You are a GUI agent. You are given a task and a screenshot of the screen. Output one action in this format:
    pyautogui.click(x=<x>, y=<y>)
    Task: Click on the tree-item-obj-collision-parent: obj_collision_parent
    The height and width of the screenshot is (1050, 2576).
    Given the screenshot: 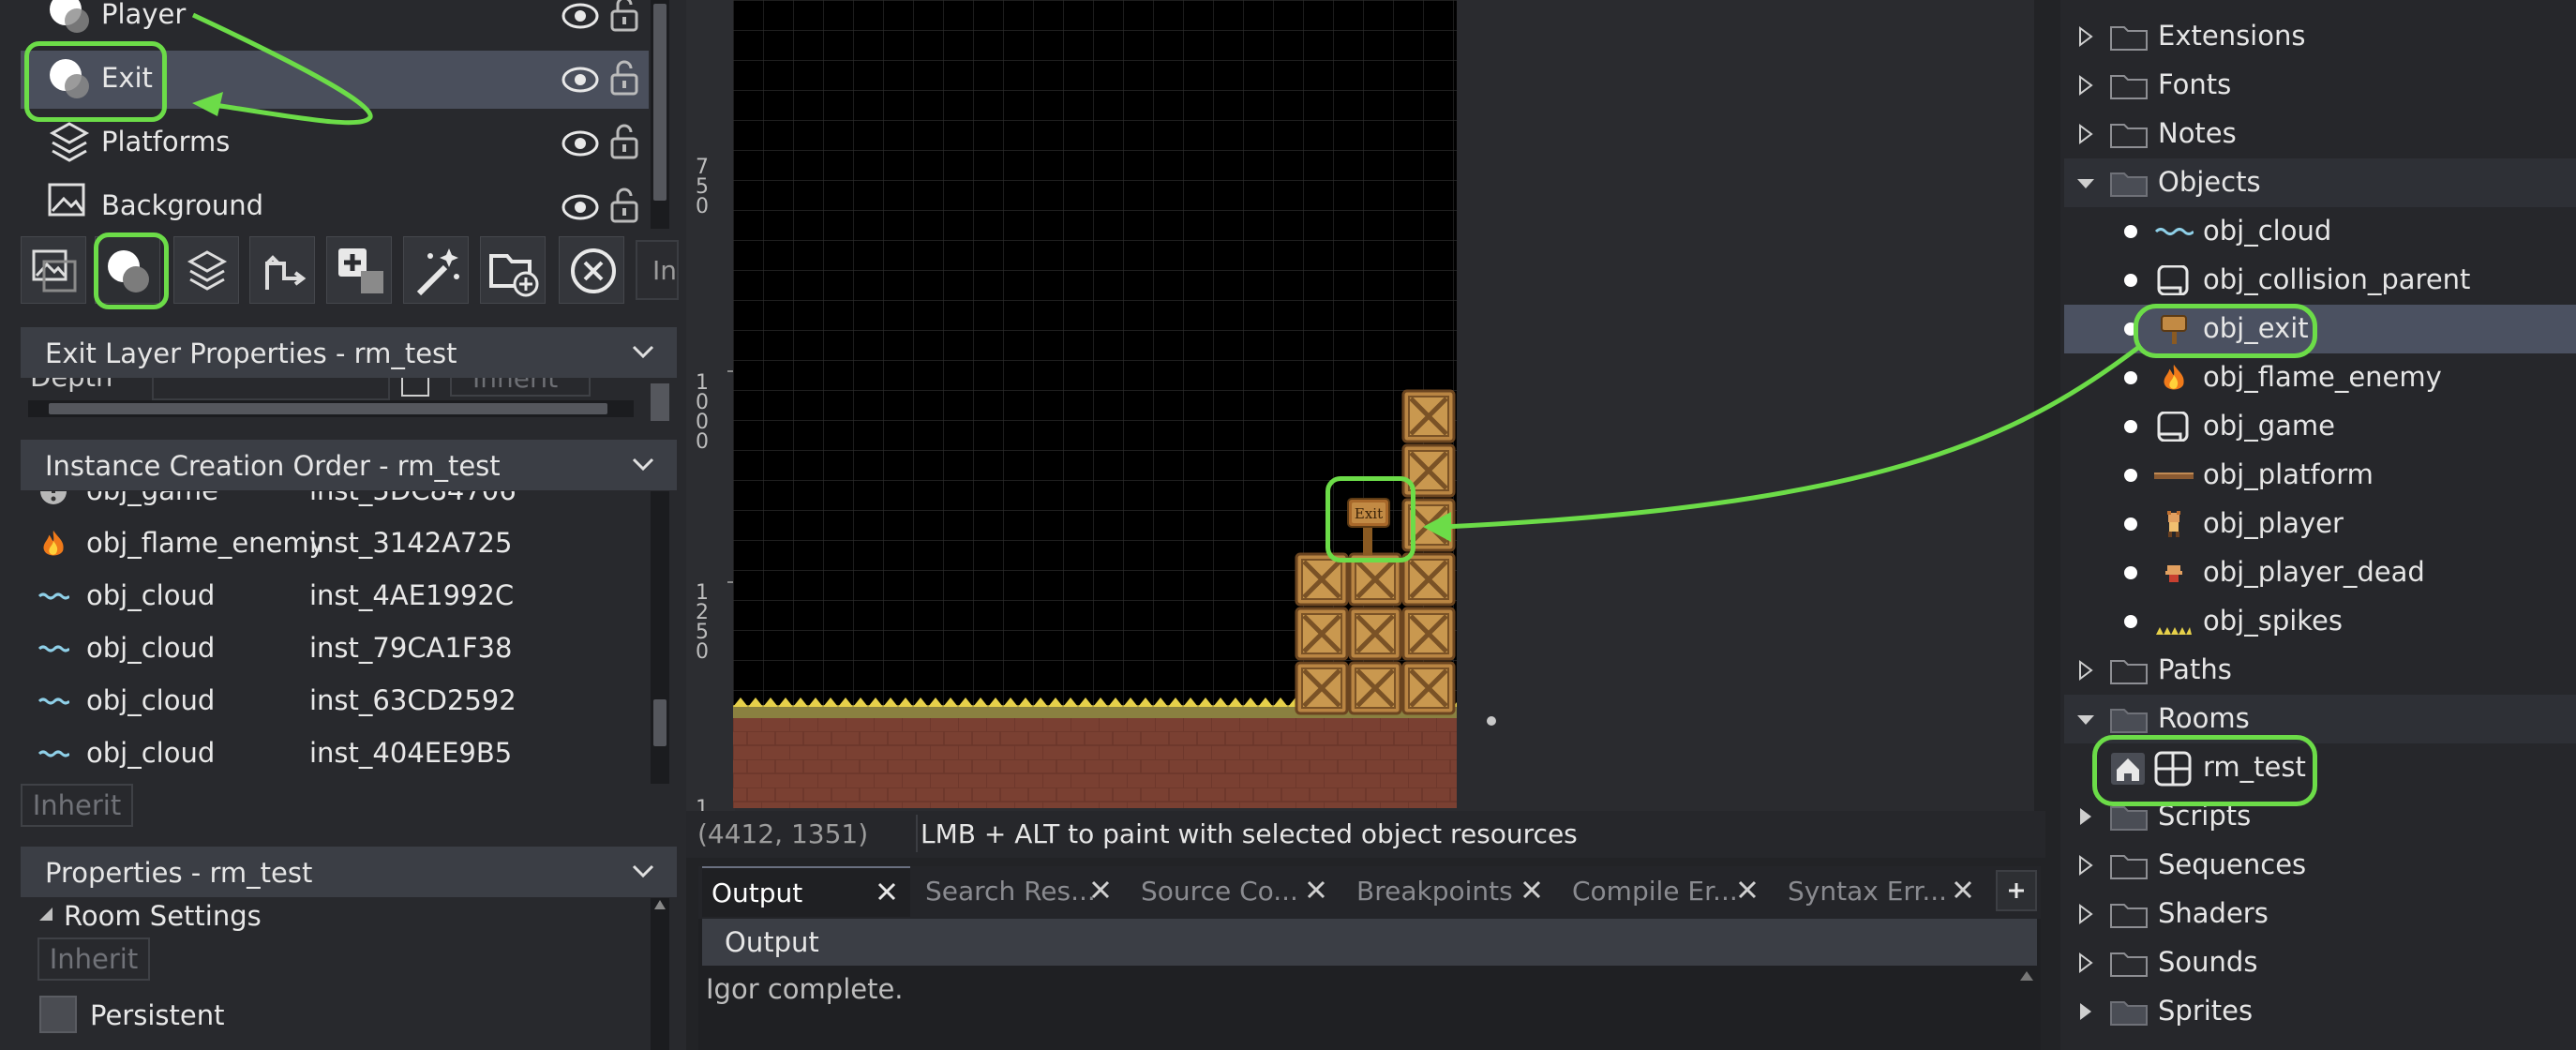 What is the action you would take?
    pyautogui.click(x=2320, y=280)
    